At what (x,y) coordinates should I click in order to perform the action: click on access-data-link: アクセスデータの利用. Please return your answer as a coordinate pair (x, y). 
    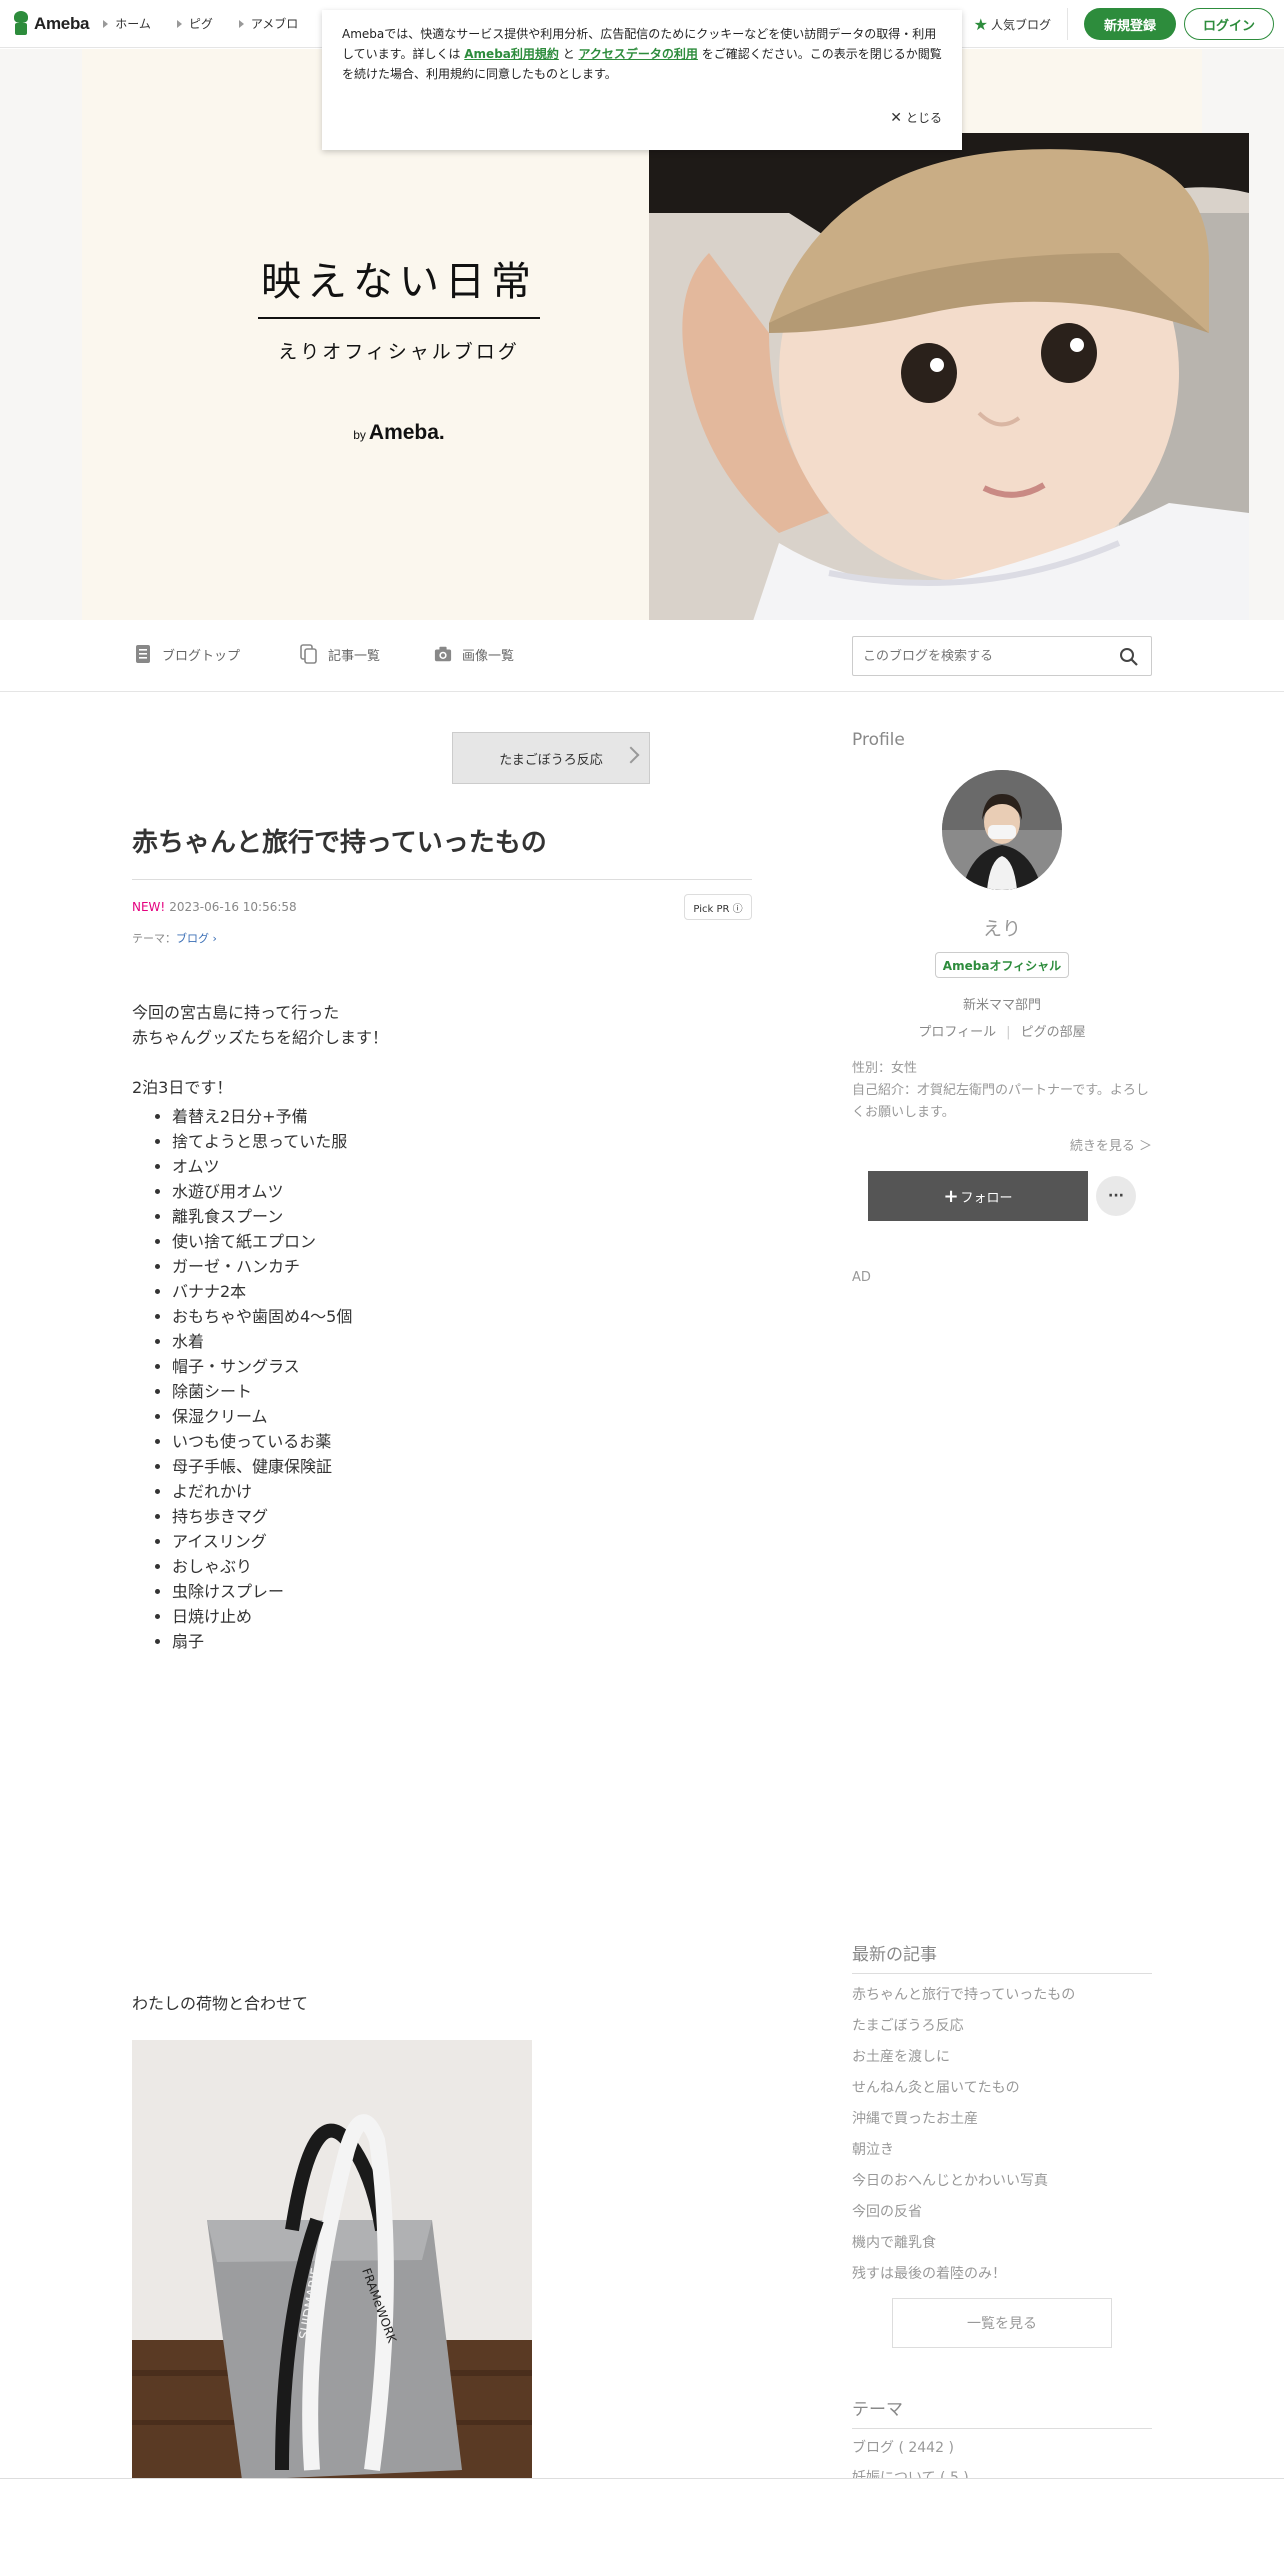
    Looking at the image, I should click on (638, 54).